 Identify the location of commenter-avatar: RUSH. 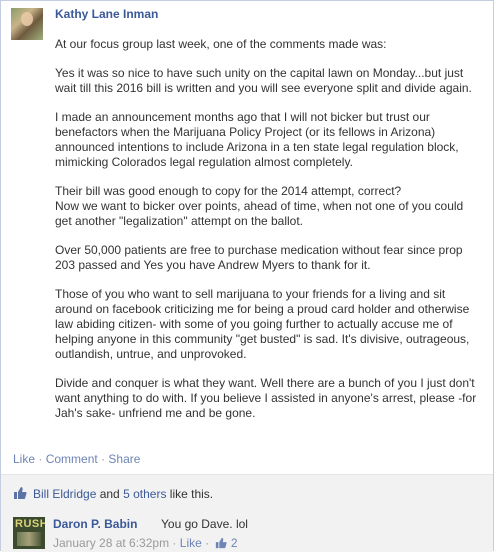
(29, 533).